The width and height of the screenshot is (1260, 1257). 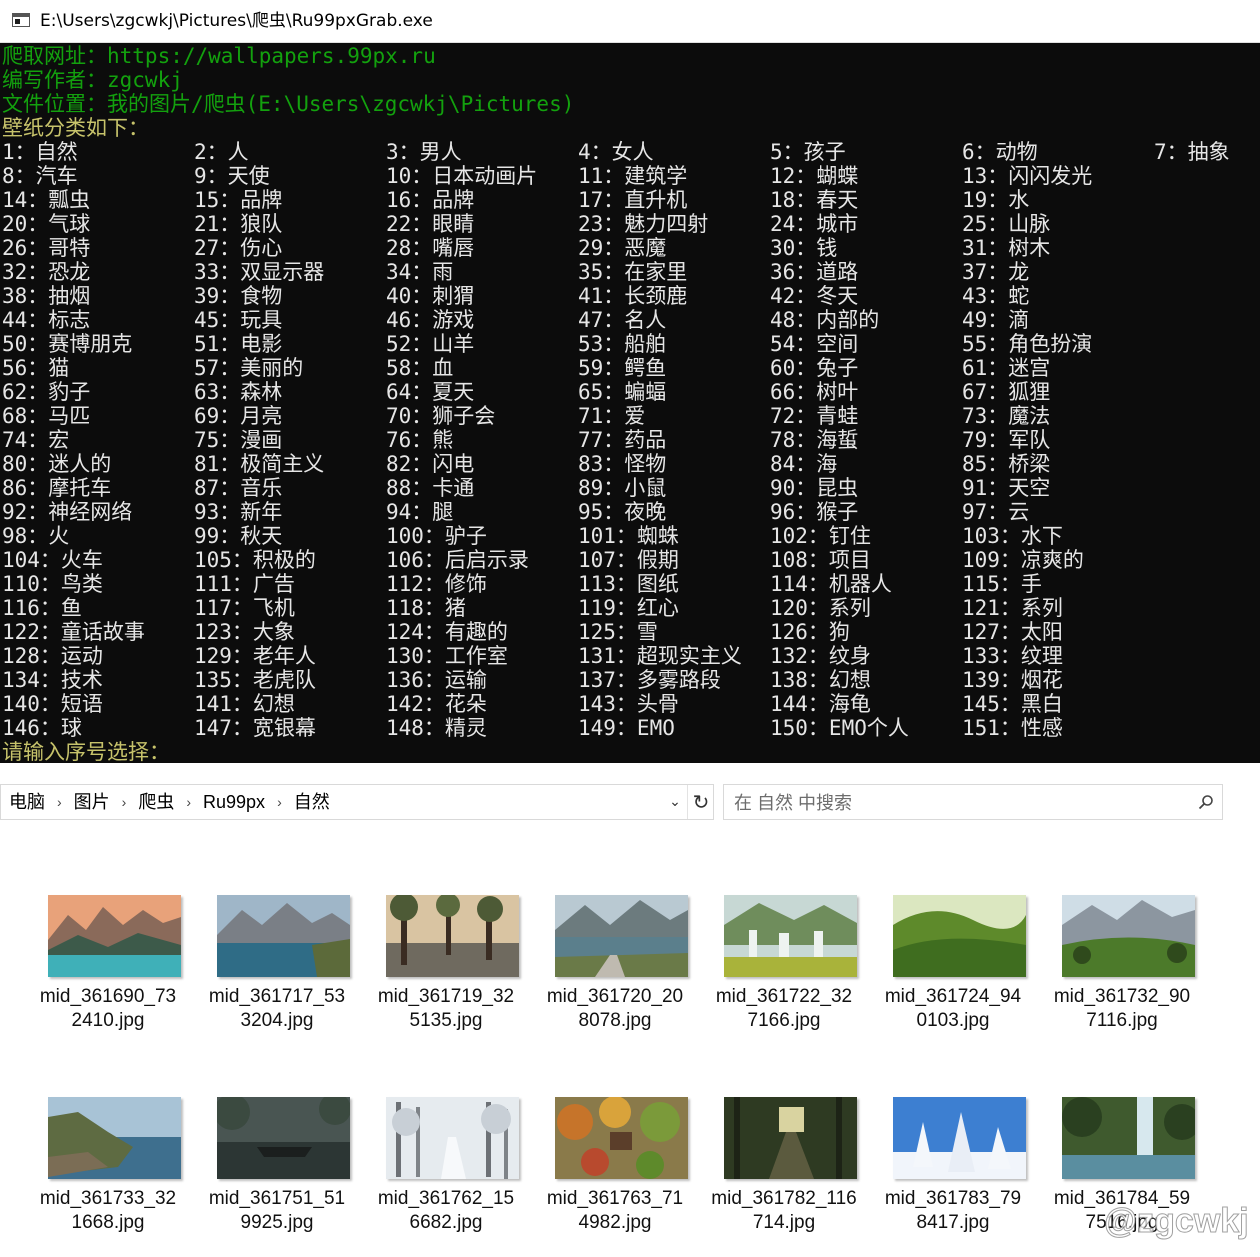 I want to click on file-item: mid_361719_325135.jpg, so click(x=448, y=975).